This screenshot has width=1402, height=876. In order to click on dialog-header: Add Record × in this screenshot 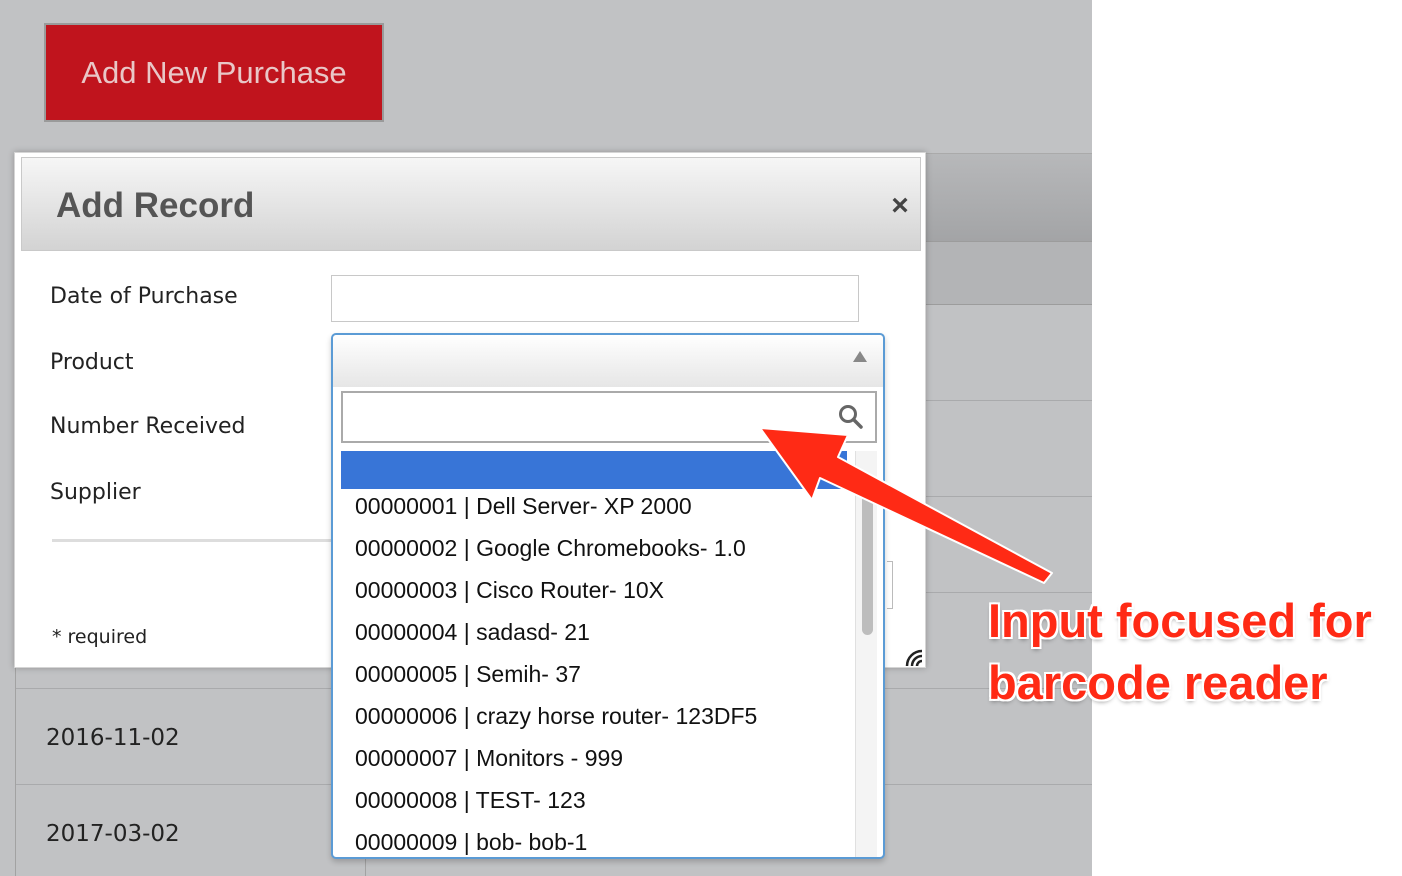, I will do `click(471, 204)`.